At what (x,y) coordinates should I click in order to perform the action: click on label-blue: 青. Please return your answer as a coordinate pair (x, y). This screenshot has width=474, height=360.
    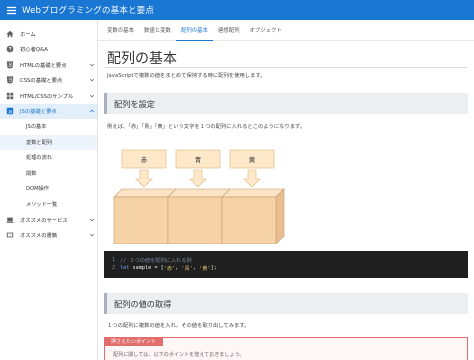
    Looking at the image, I should click on (198, 159).